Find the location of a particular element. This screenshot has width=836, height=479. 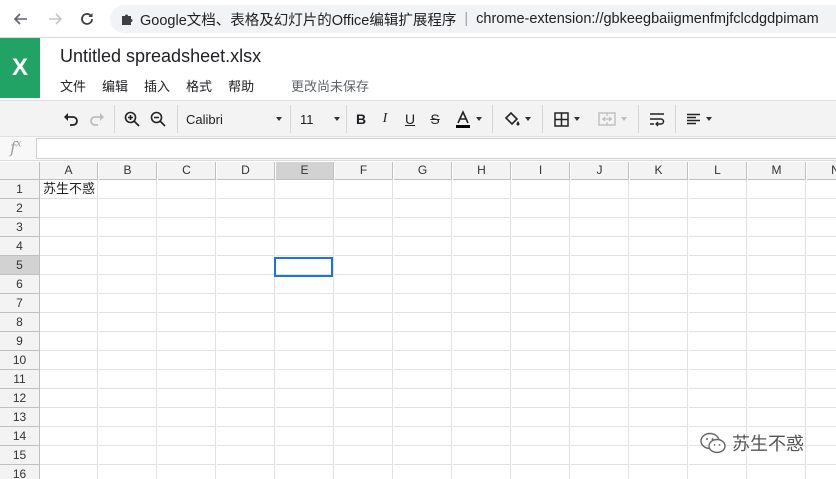

column-header-k: K is located at coordinates (659, 171).